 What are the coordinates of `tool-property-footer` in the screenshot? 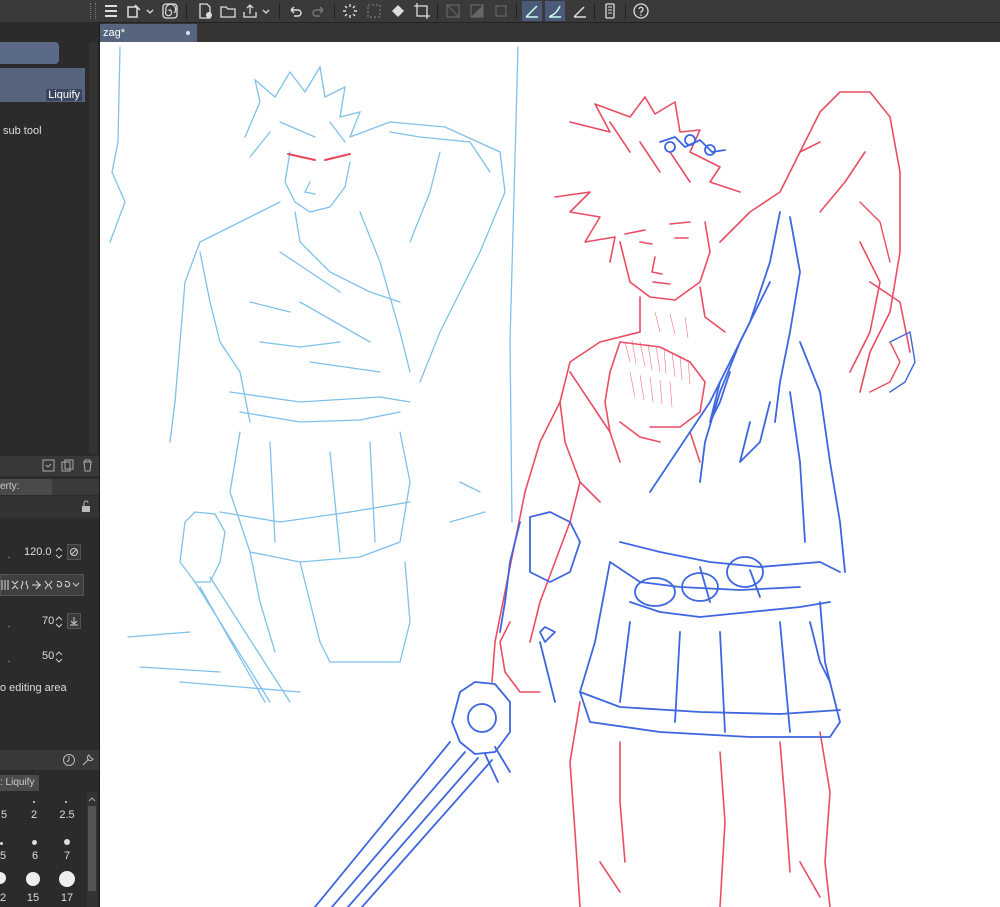 It's located at (49, 760).